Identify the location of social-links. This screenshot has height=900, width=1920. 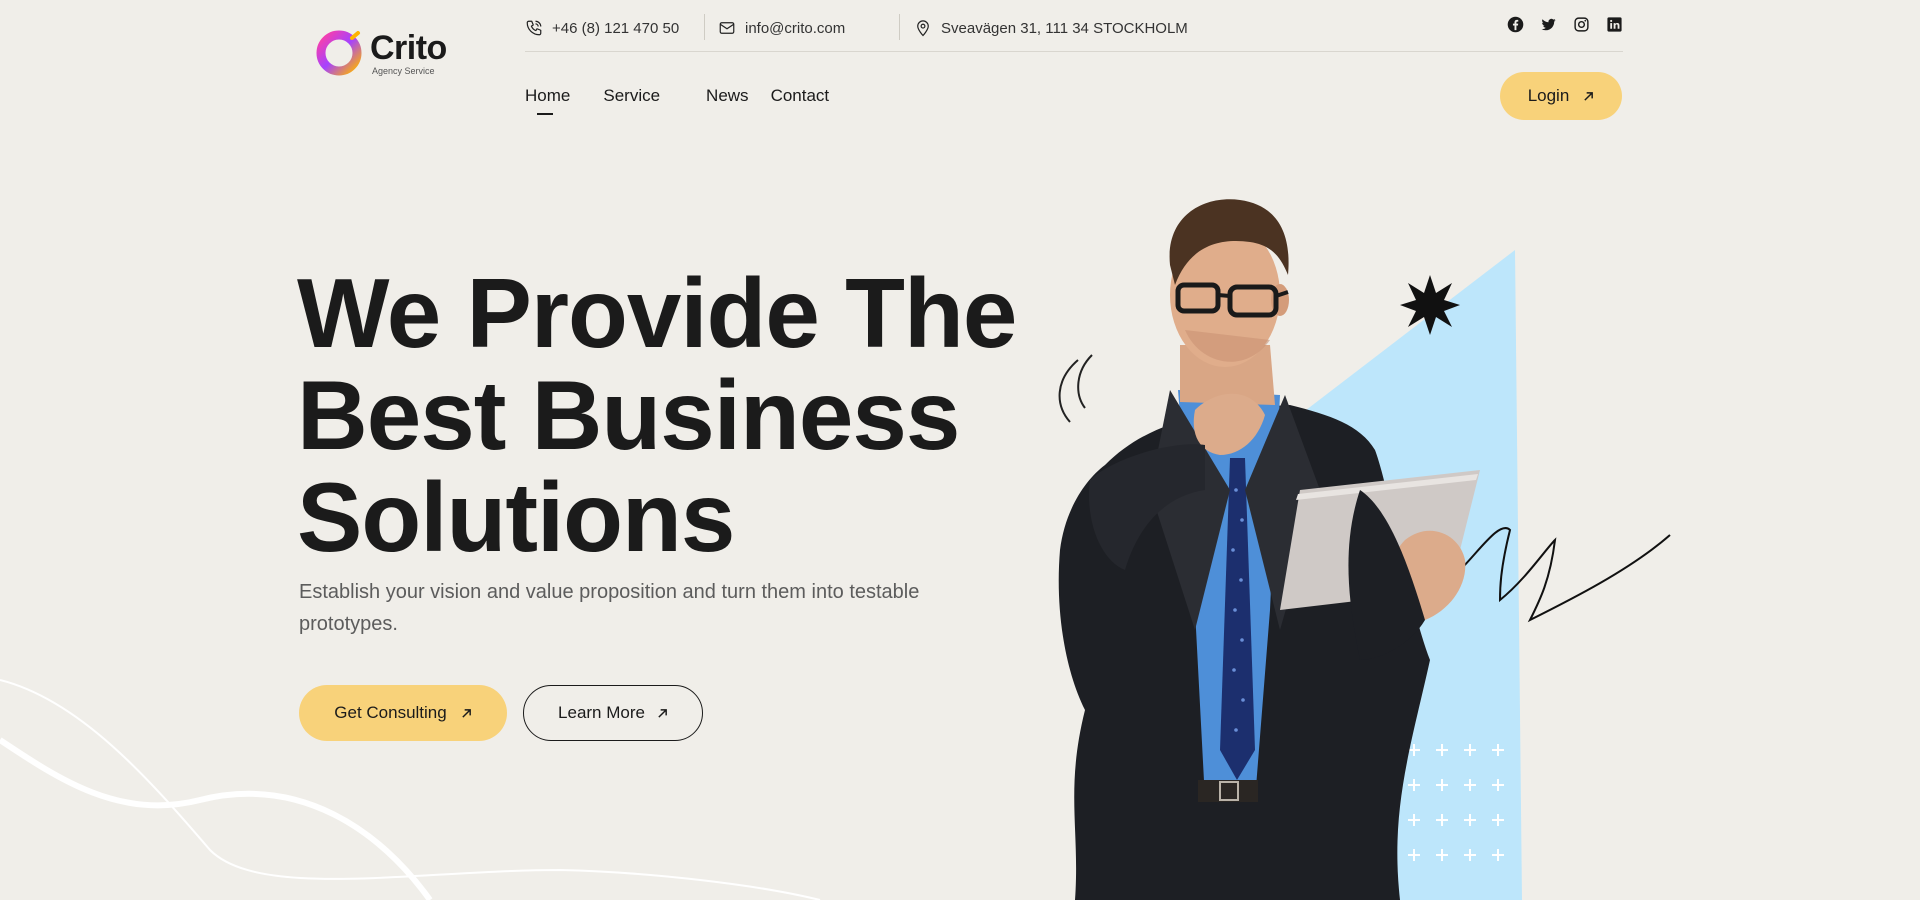
(1565, 24).